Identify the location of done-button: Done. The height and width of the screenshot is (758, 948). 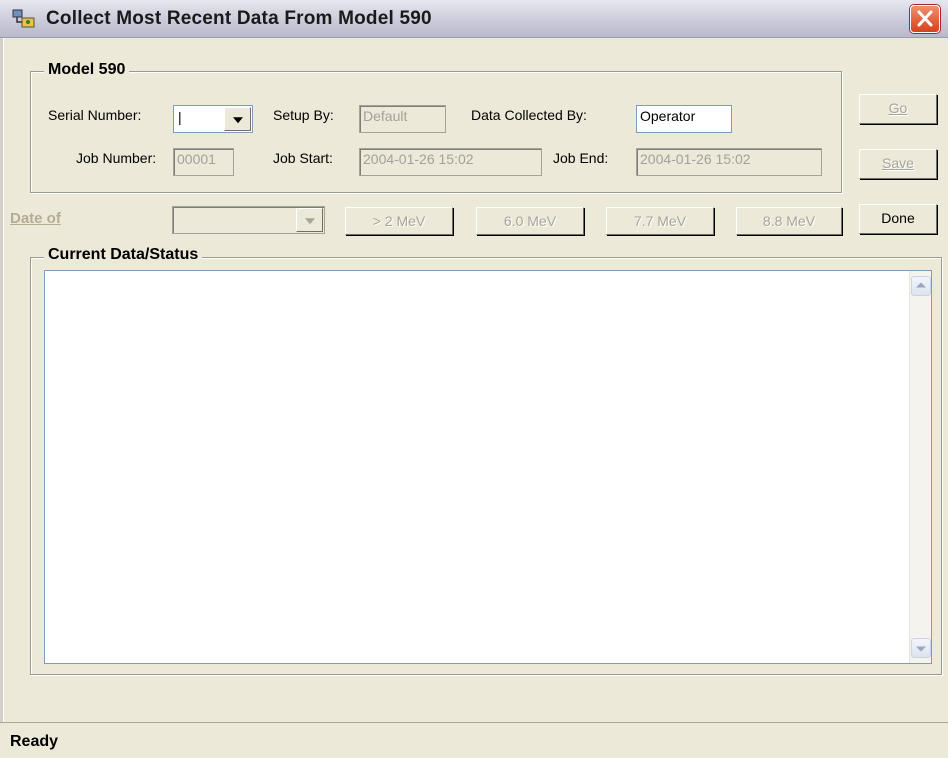
(898, 219).